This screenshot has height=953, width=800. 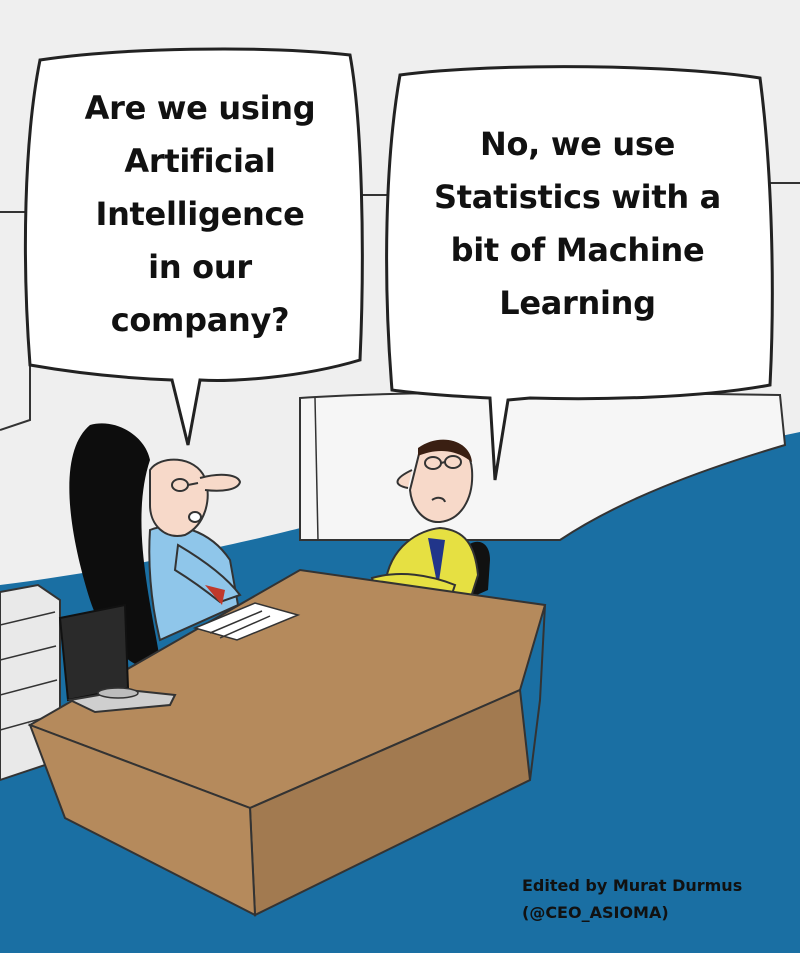 What do you see at coordinates (632, 899) in the screenshot?
I see `credit: Edited by Murat Durmus (@CEO_ASIOMA)` at bounding box center [632, 899].